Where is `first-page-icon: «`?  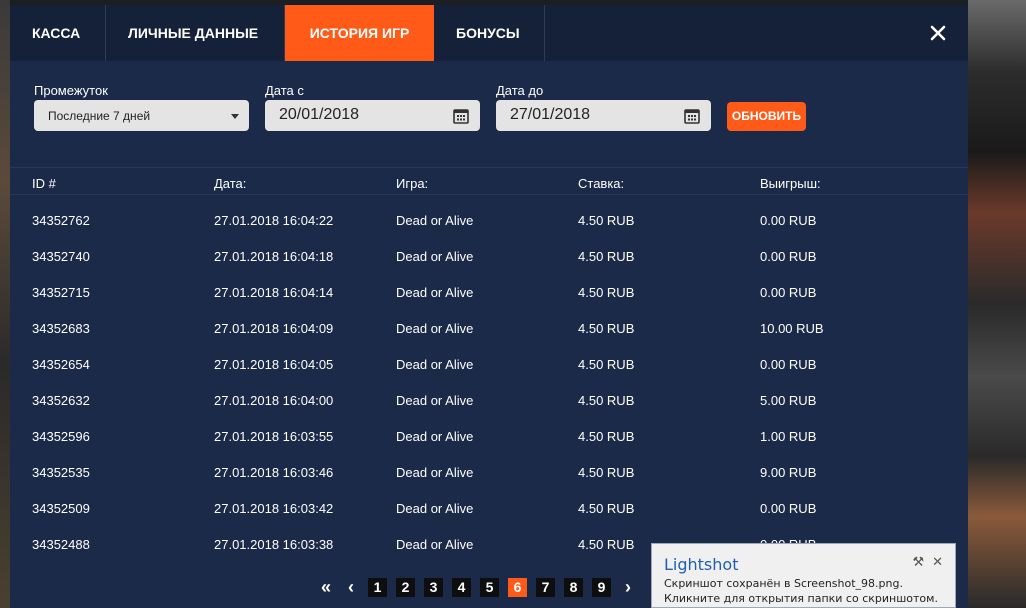
first-page-icon: « is located at coordinates (326, 587).